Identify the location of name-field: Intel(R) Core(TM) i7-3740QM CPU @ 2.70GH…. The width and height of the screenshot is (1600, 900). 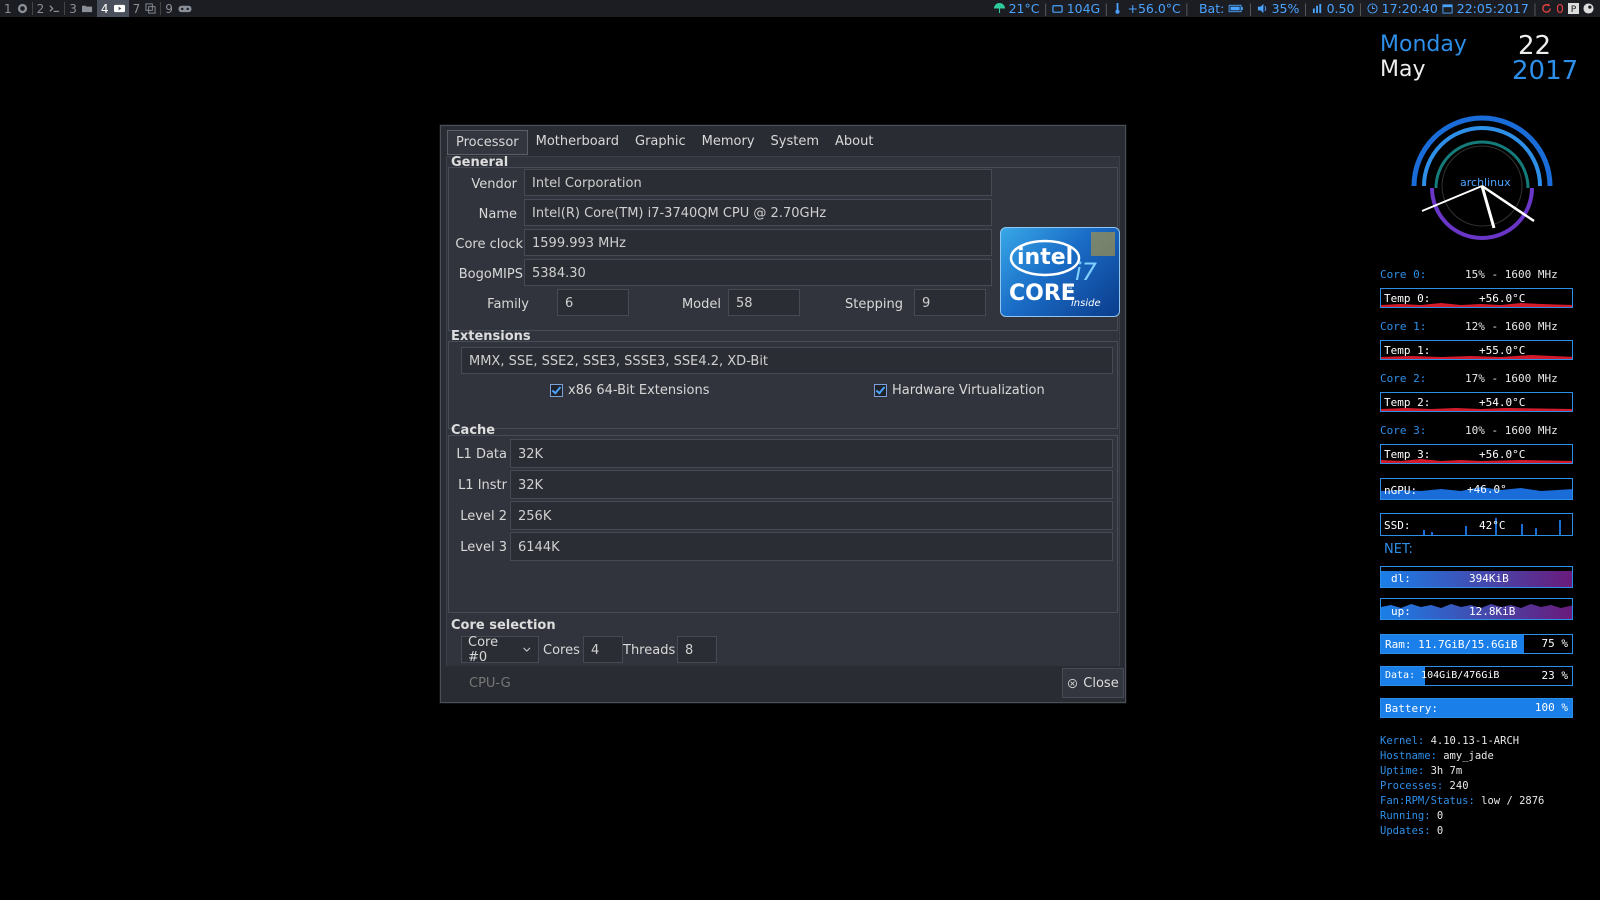
(758, 212).